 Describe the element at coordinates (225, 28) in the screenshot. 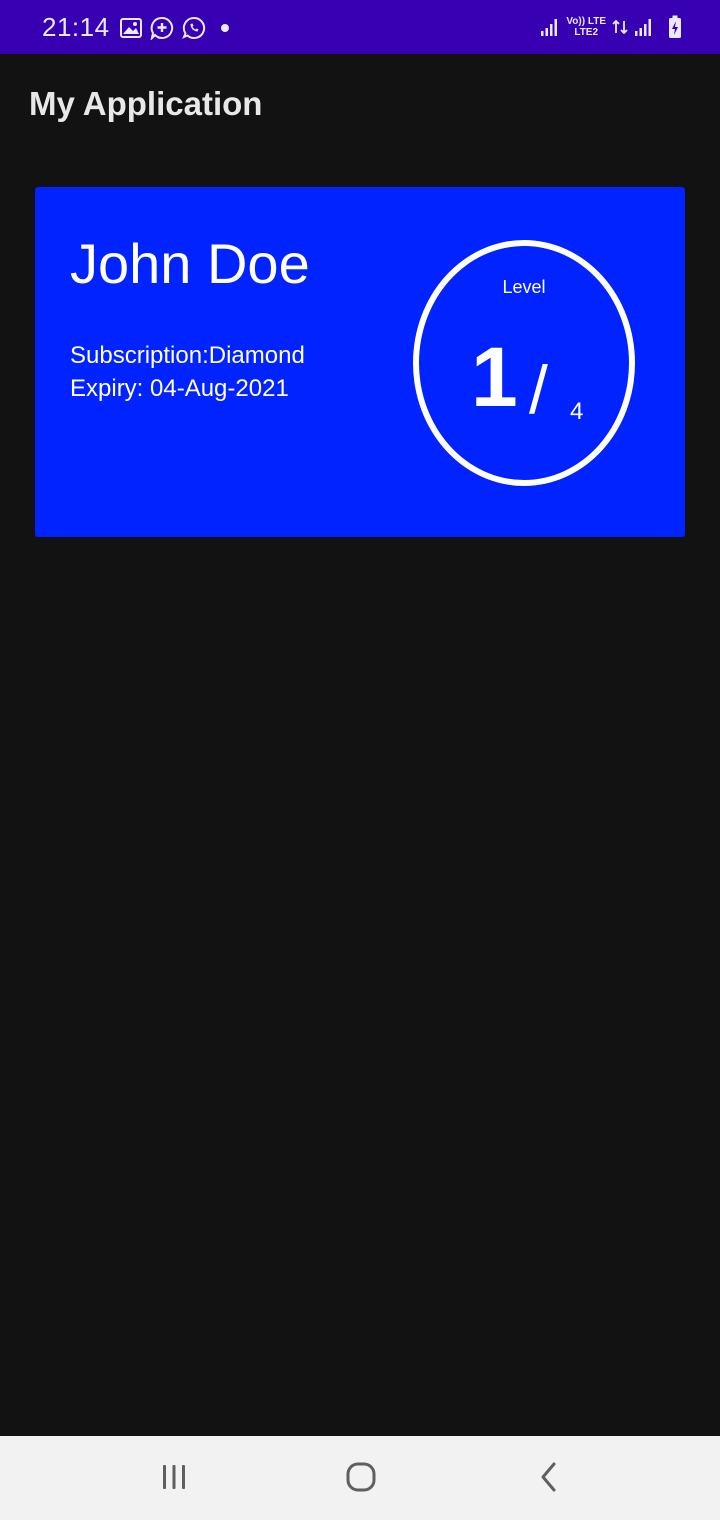

I see `dot-icon` at that location.